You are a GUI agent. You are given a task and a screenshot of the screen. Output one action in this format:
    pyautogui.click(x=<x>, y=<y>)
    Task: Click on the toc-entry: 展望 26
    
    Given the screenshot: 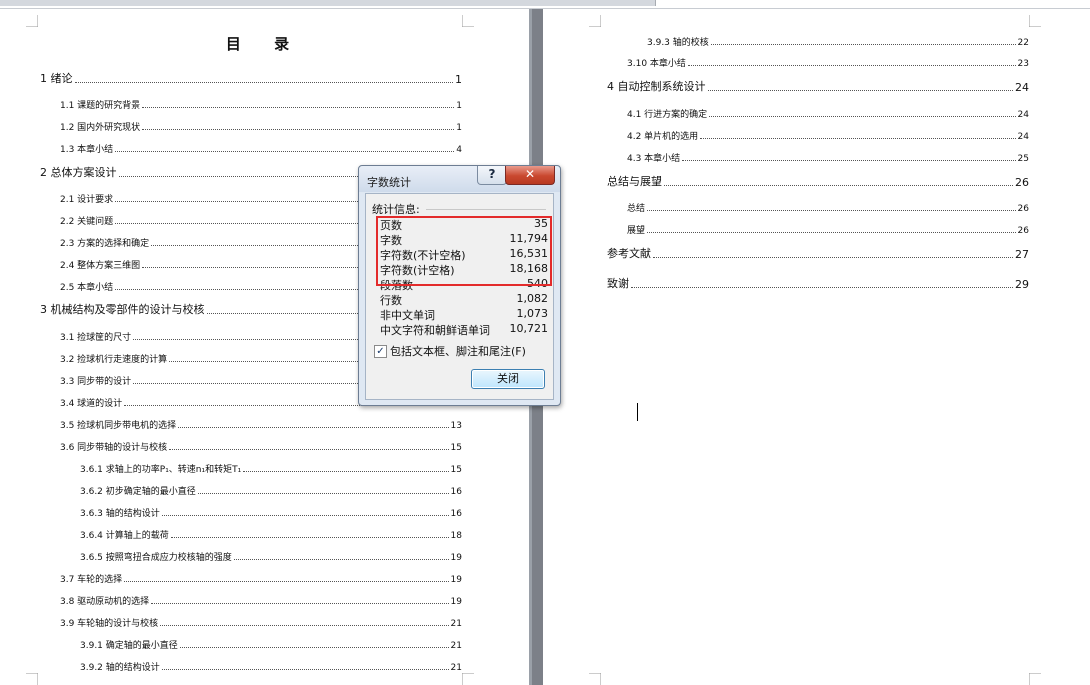 What is the action you would take?
    pyautogui.click(x=828, y=229)
    